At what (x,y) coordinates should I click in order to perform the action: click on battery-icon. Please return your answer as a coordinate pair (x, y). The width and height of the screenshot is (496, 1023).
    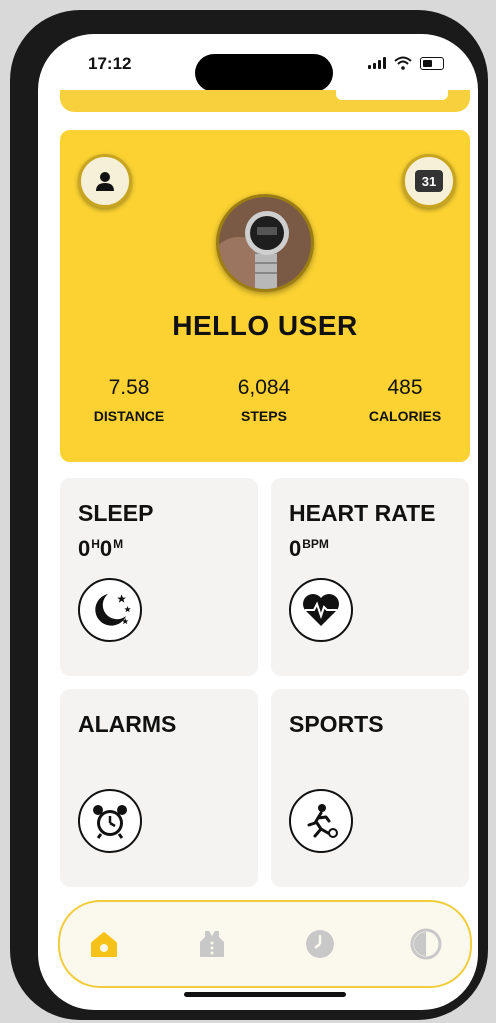
    Looking at the image, I should click on (432, 63).